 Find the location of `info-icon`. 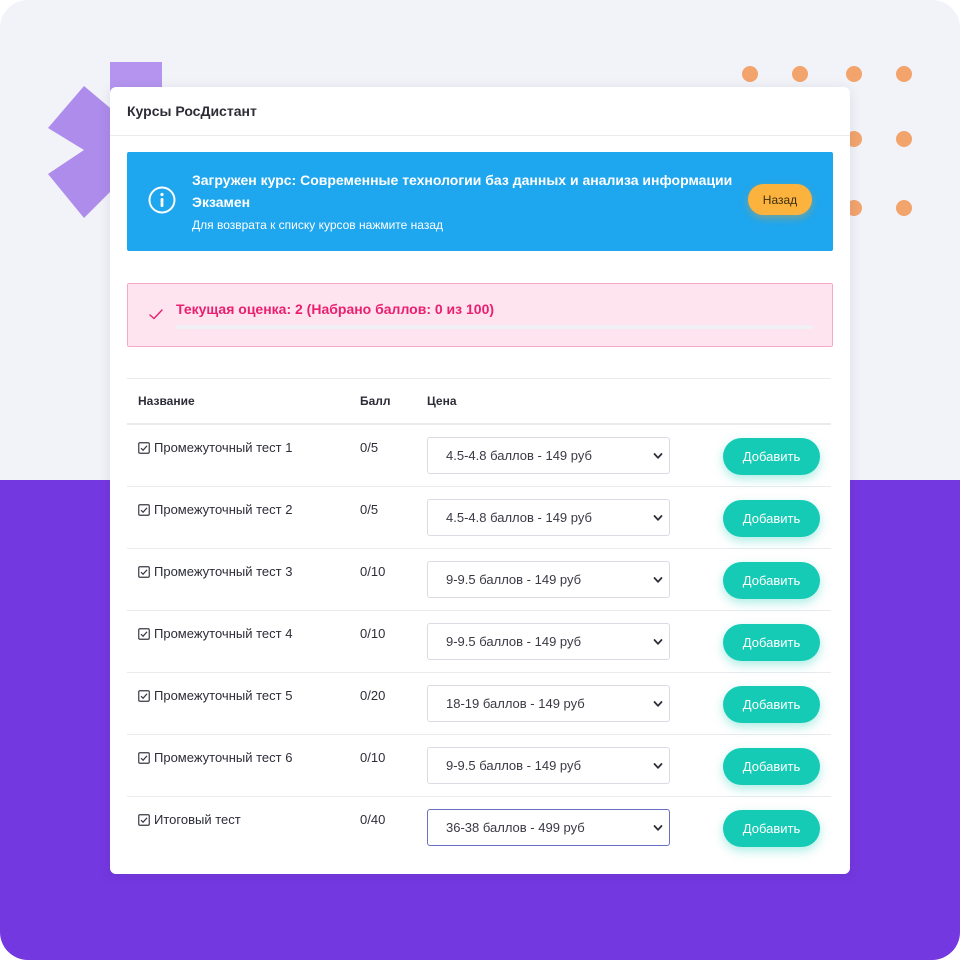

info-icon is located at coordinates (162, 200).